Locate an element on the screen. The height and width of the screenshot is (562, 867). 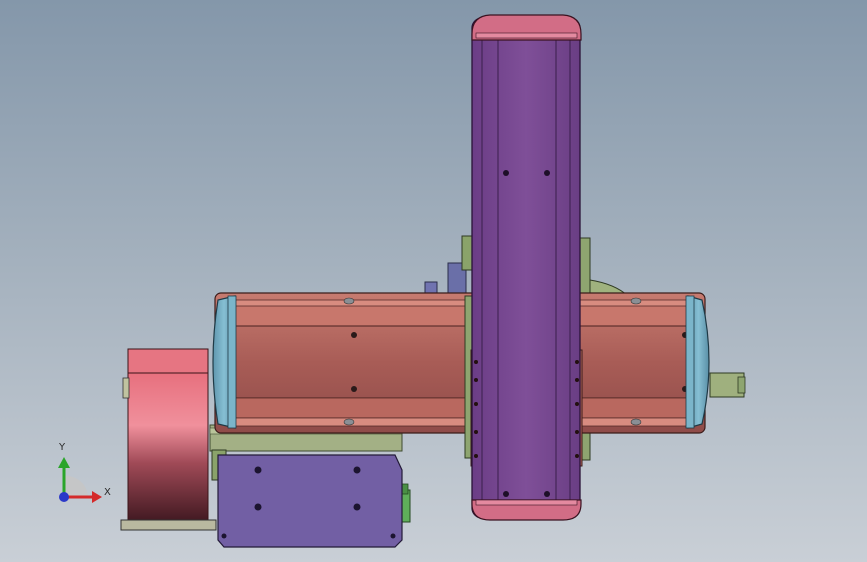
motor-housing is located at coordinates (168, 439).